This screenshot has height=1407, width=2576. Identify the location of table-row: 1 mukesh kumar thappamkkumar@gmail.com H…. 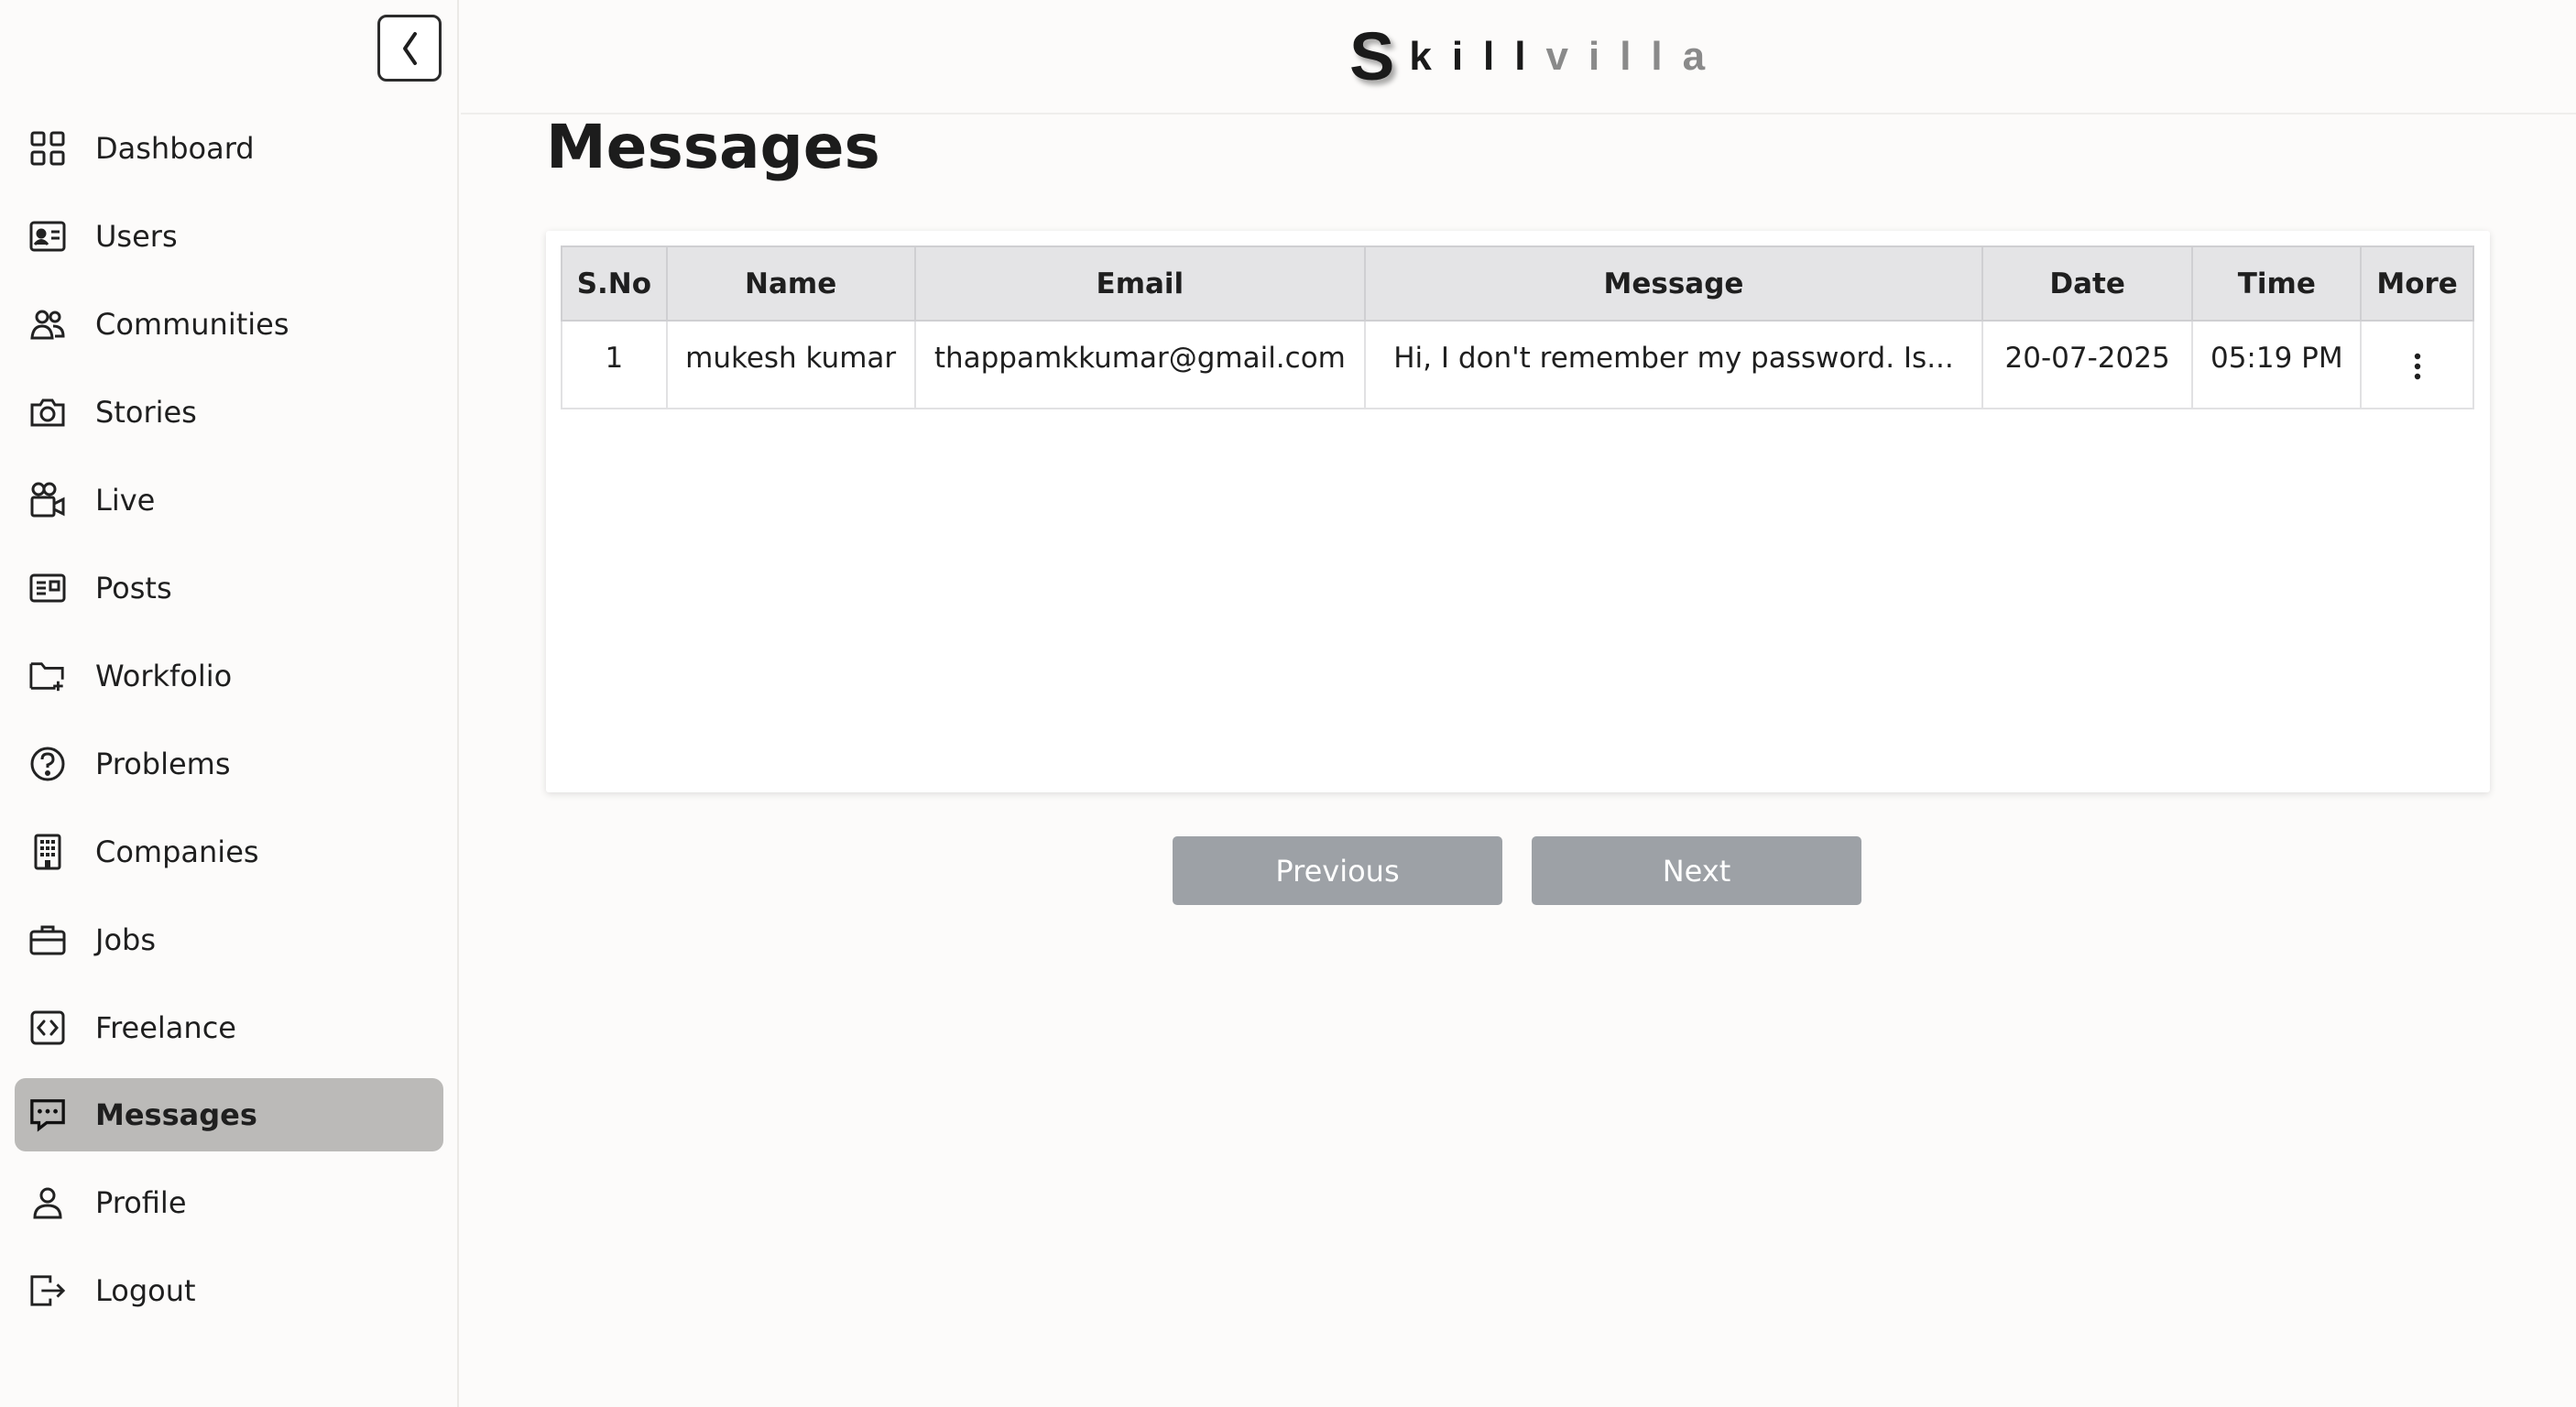
(1518, 364).